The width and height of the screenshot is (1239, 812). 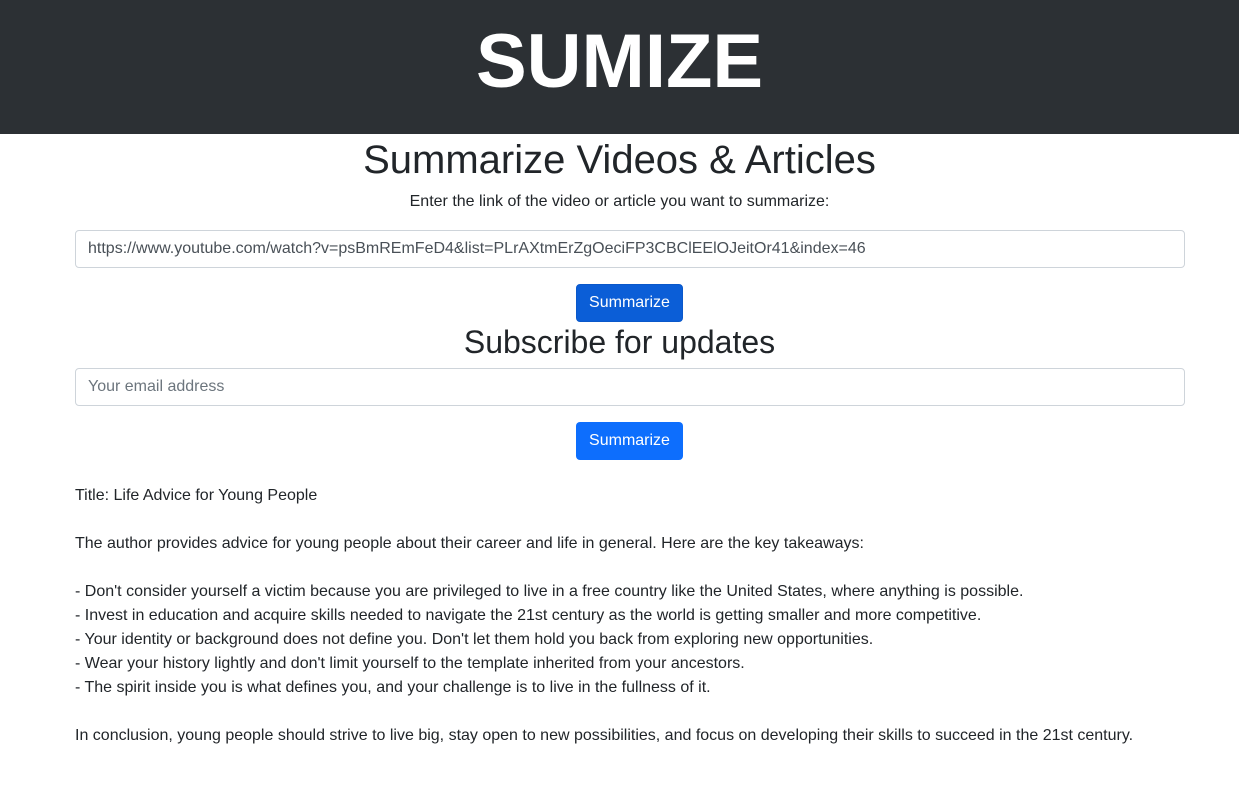 I want to click on subscribe-button: Summarize, so click(x=629, y=441).